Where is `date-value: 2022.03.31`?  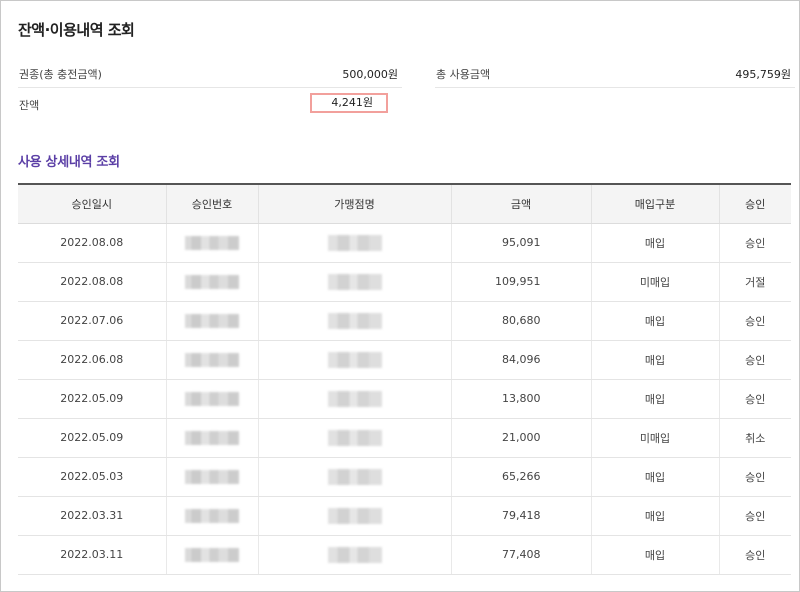
date-value: 2022.03.31 is located at coordinates (92, 515).